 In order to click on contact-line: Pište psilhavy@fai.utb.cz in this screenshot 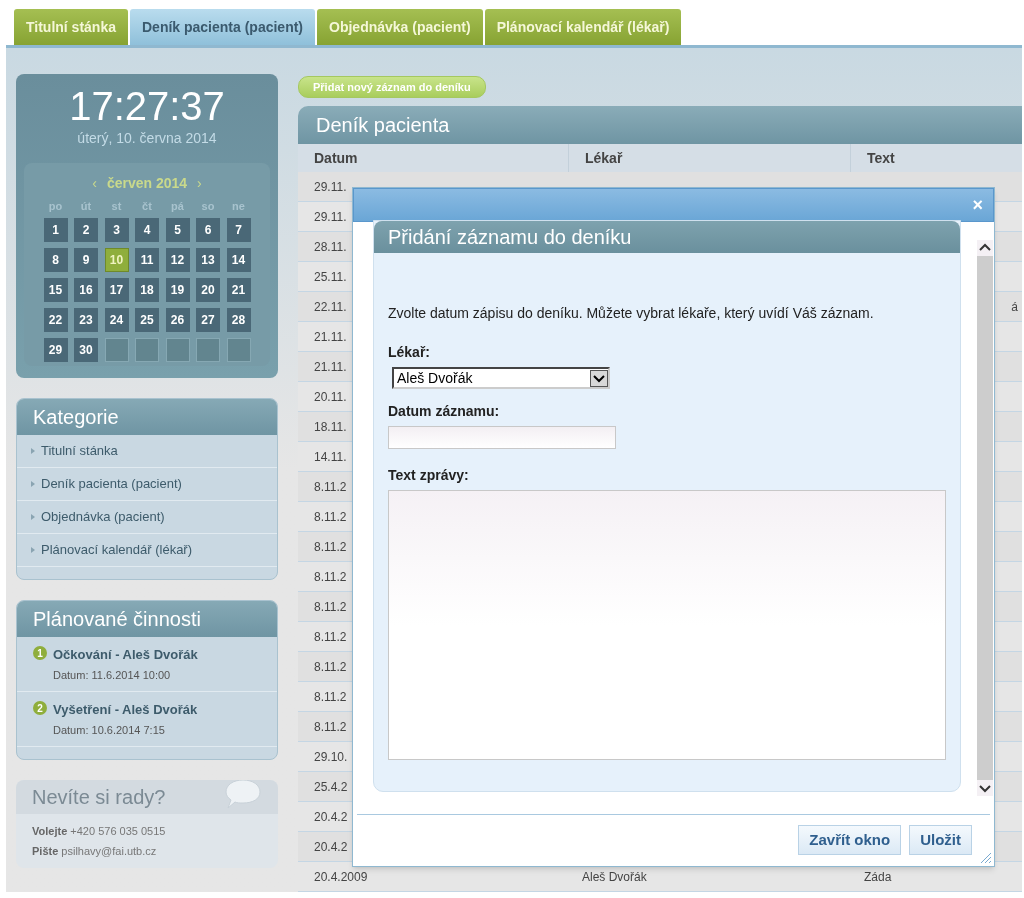, I will do `click(95, 851)`.